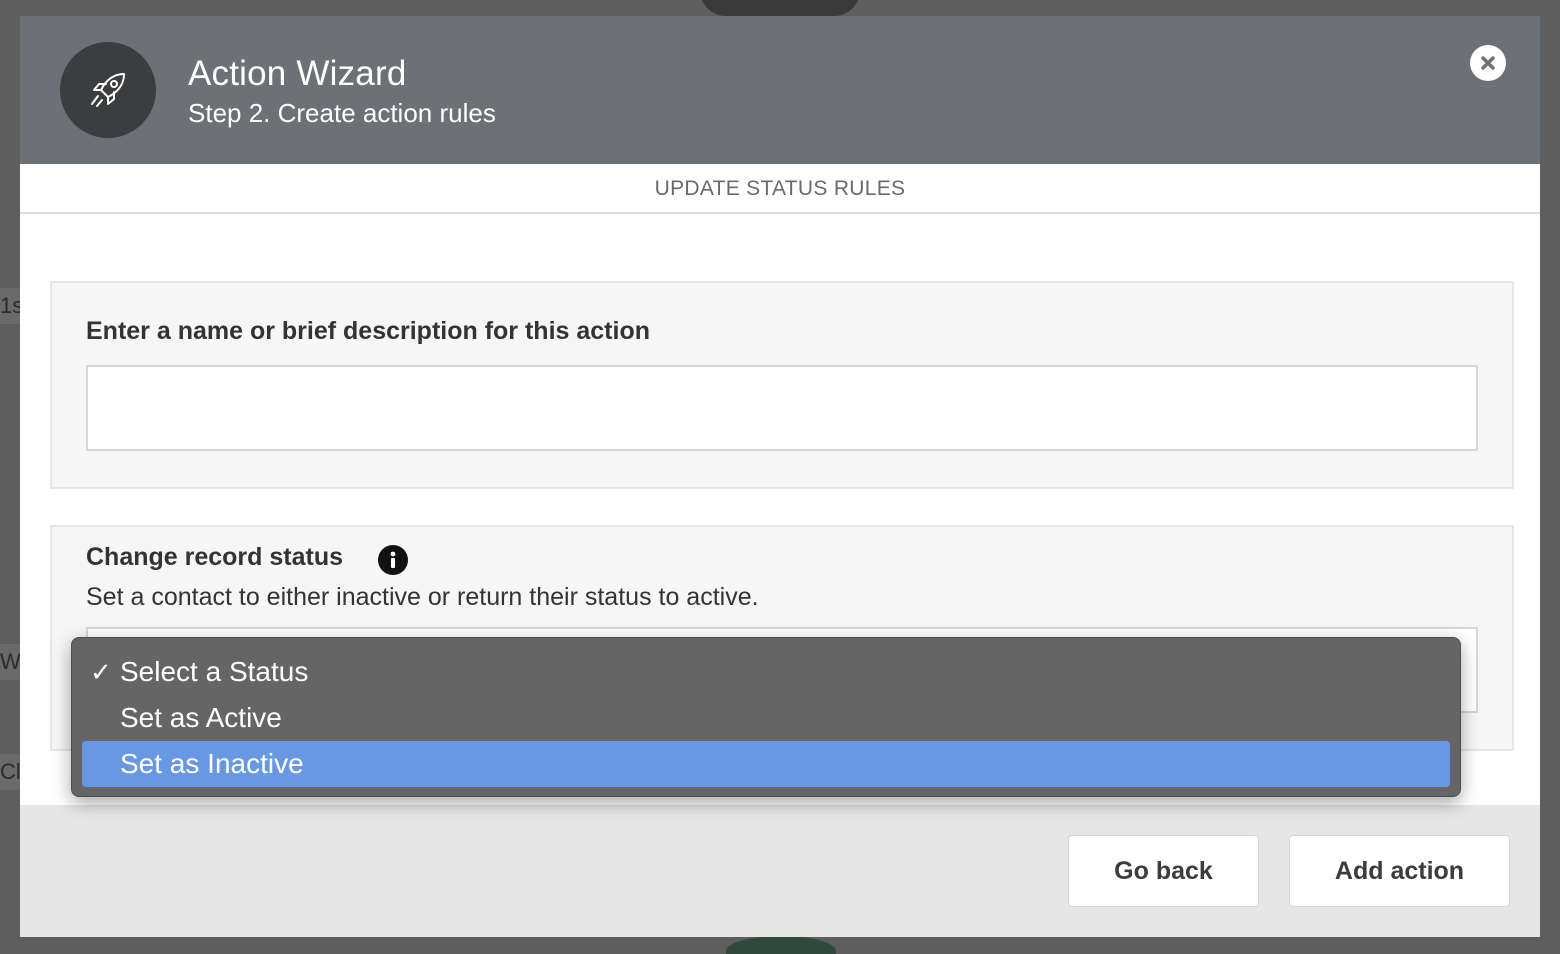 Image resolution: width=1560 pixels, height=954 pixels. I want to click on background-edge-text: W, so click(10, 662).